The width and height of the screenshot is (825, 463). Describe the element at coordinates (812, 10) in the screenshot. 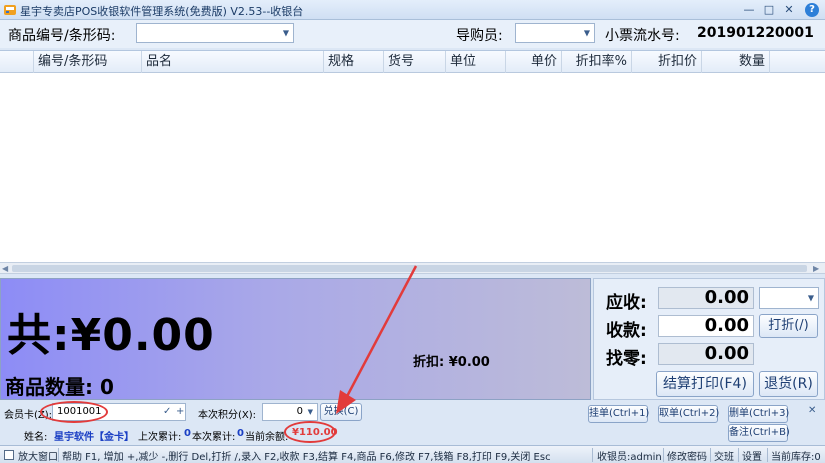

I see `help-icon: ?` at that location.